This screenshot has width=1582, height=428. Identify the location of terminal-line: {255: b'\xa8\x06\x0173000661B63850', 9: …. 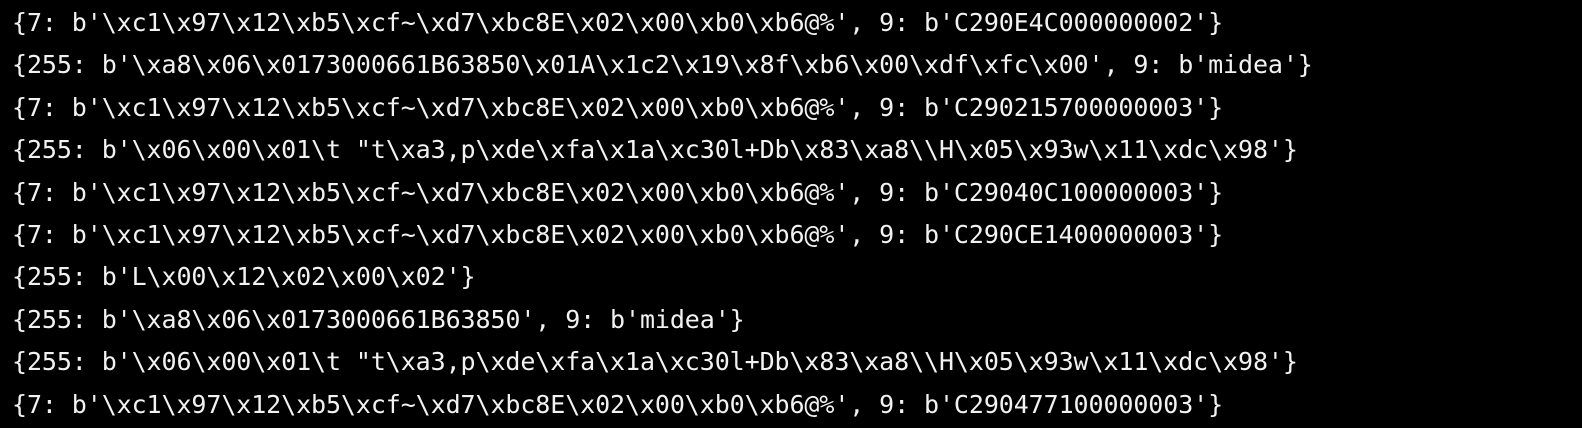
(378, 319).